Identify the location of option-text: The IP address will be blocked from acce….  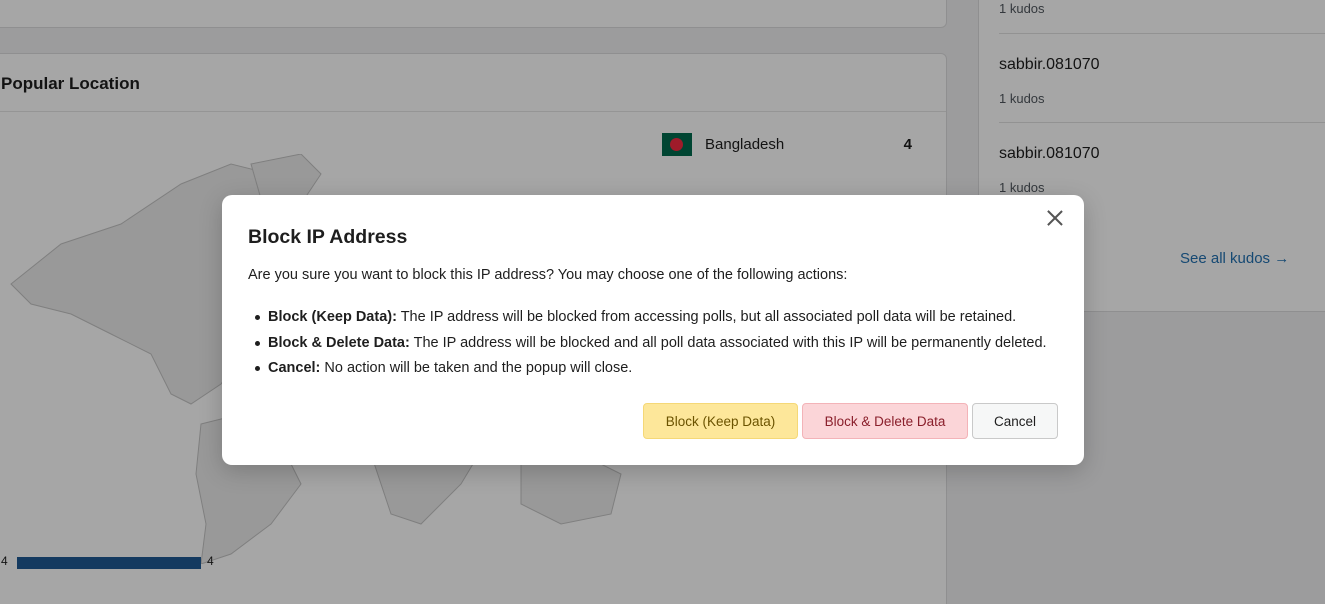
(706, 317).